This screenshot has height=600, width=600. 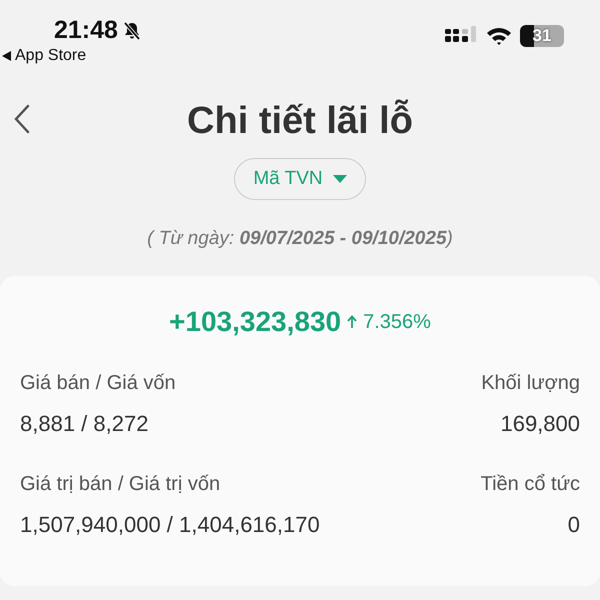 I want to click on arrow-up-icon, so click(x=352, y=322).